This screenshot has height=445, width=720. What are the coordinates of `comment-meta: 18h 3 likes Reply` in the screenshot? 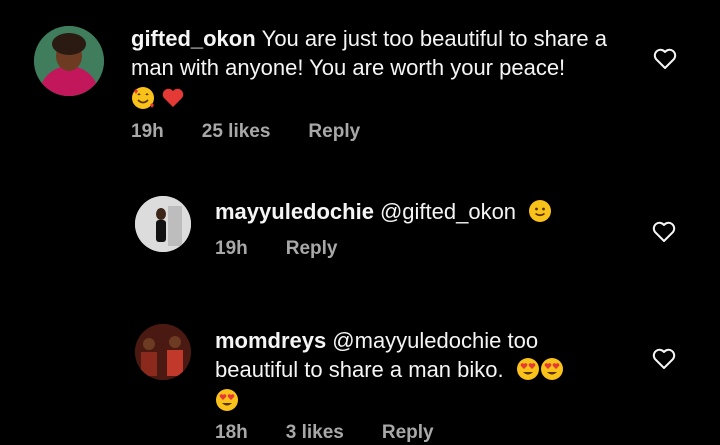 It's located at (343, 433).